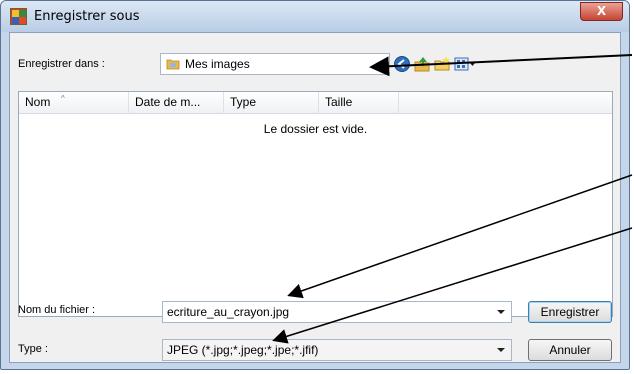 Image resolution: width=634 pixels, height=374 pixels. Describe the element at coordinates (315, 16) in the screenshot. I see `title-bar: Enregistrer sous X` at that location.